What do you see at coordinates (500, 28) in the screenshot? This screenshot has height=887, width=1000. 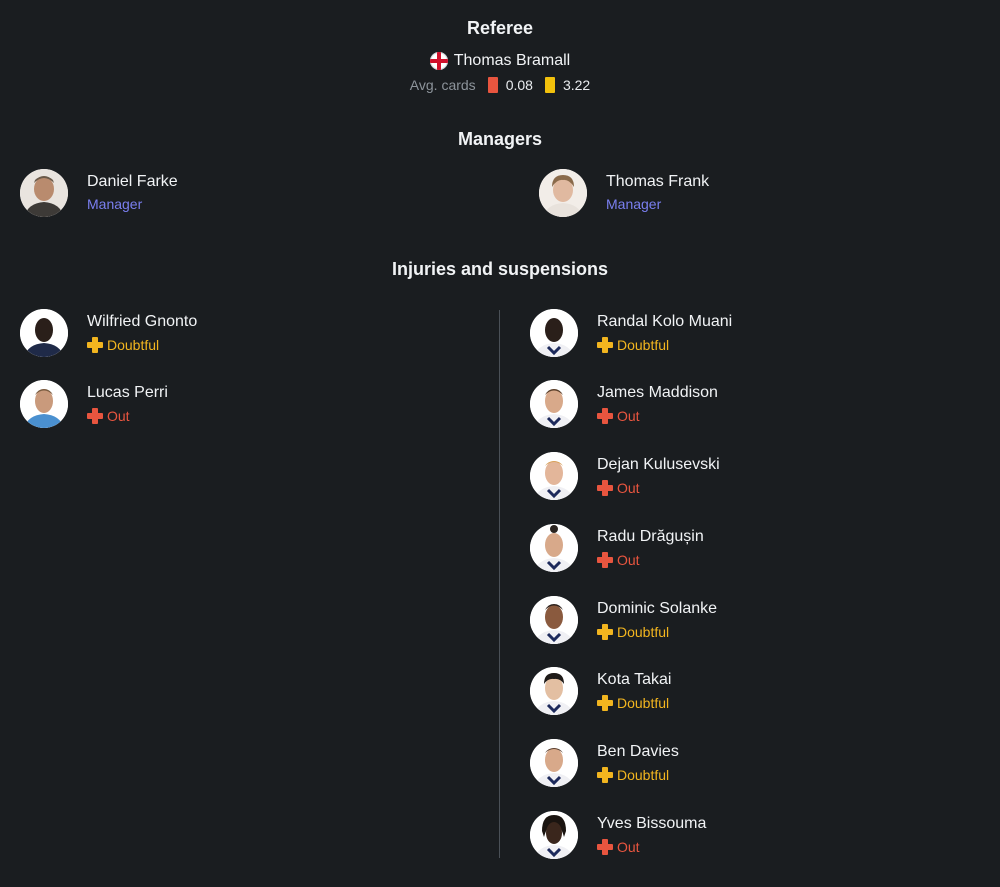 I see `referee-title: Referee` at bounding box center [500, 28].